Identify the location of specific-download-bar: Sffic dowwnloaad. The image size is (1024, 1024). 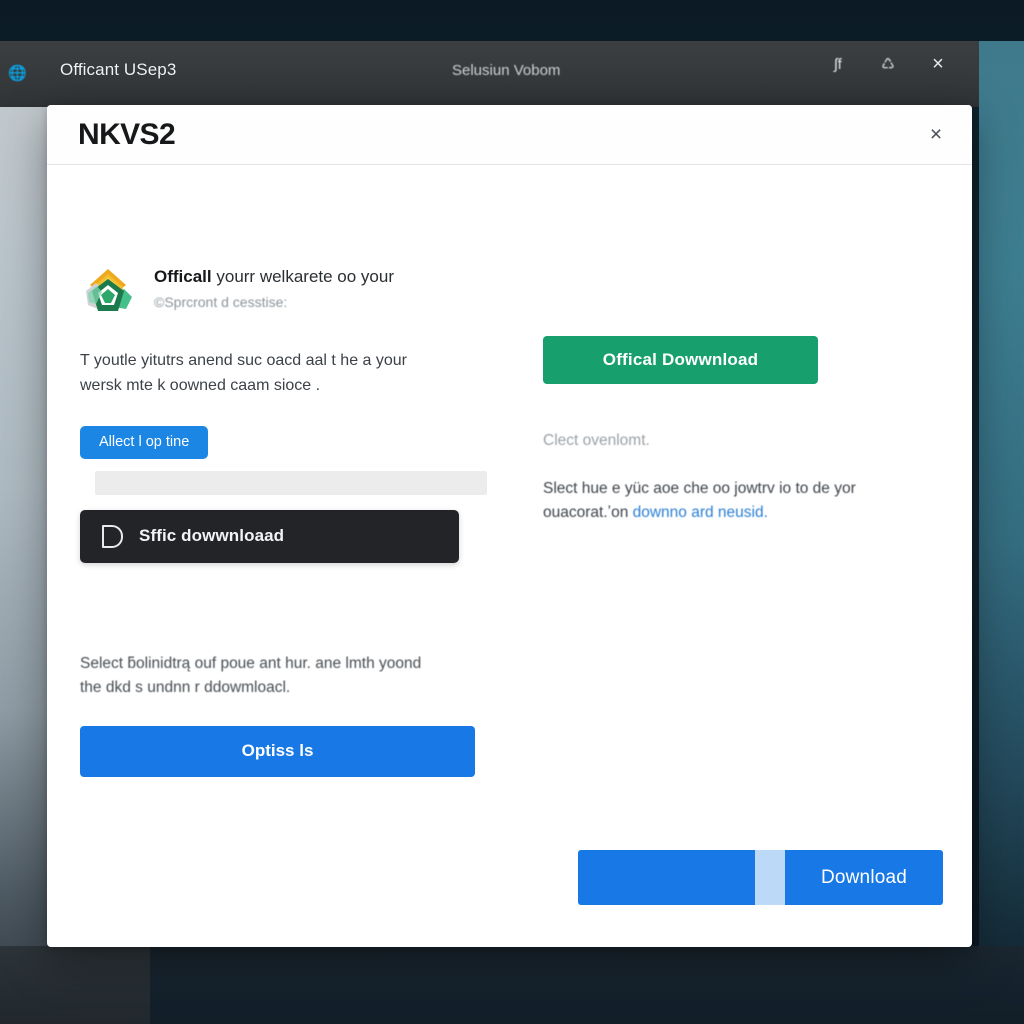
(269, 536).